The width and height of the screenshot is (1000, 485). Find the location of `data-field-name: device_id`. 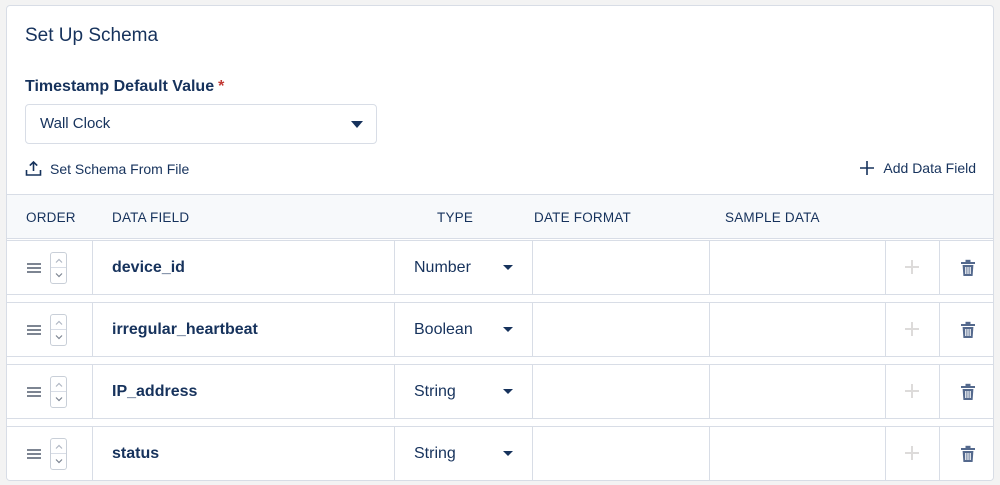

data-field-name: device_id is located at coordinates (148, 267).